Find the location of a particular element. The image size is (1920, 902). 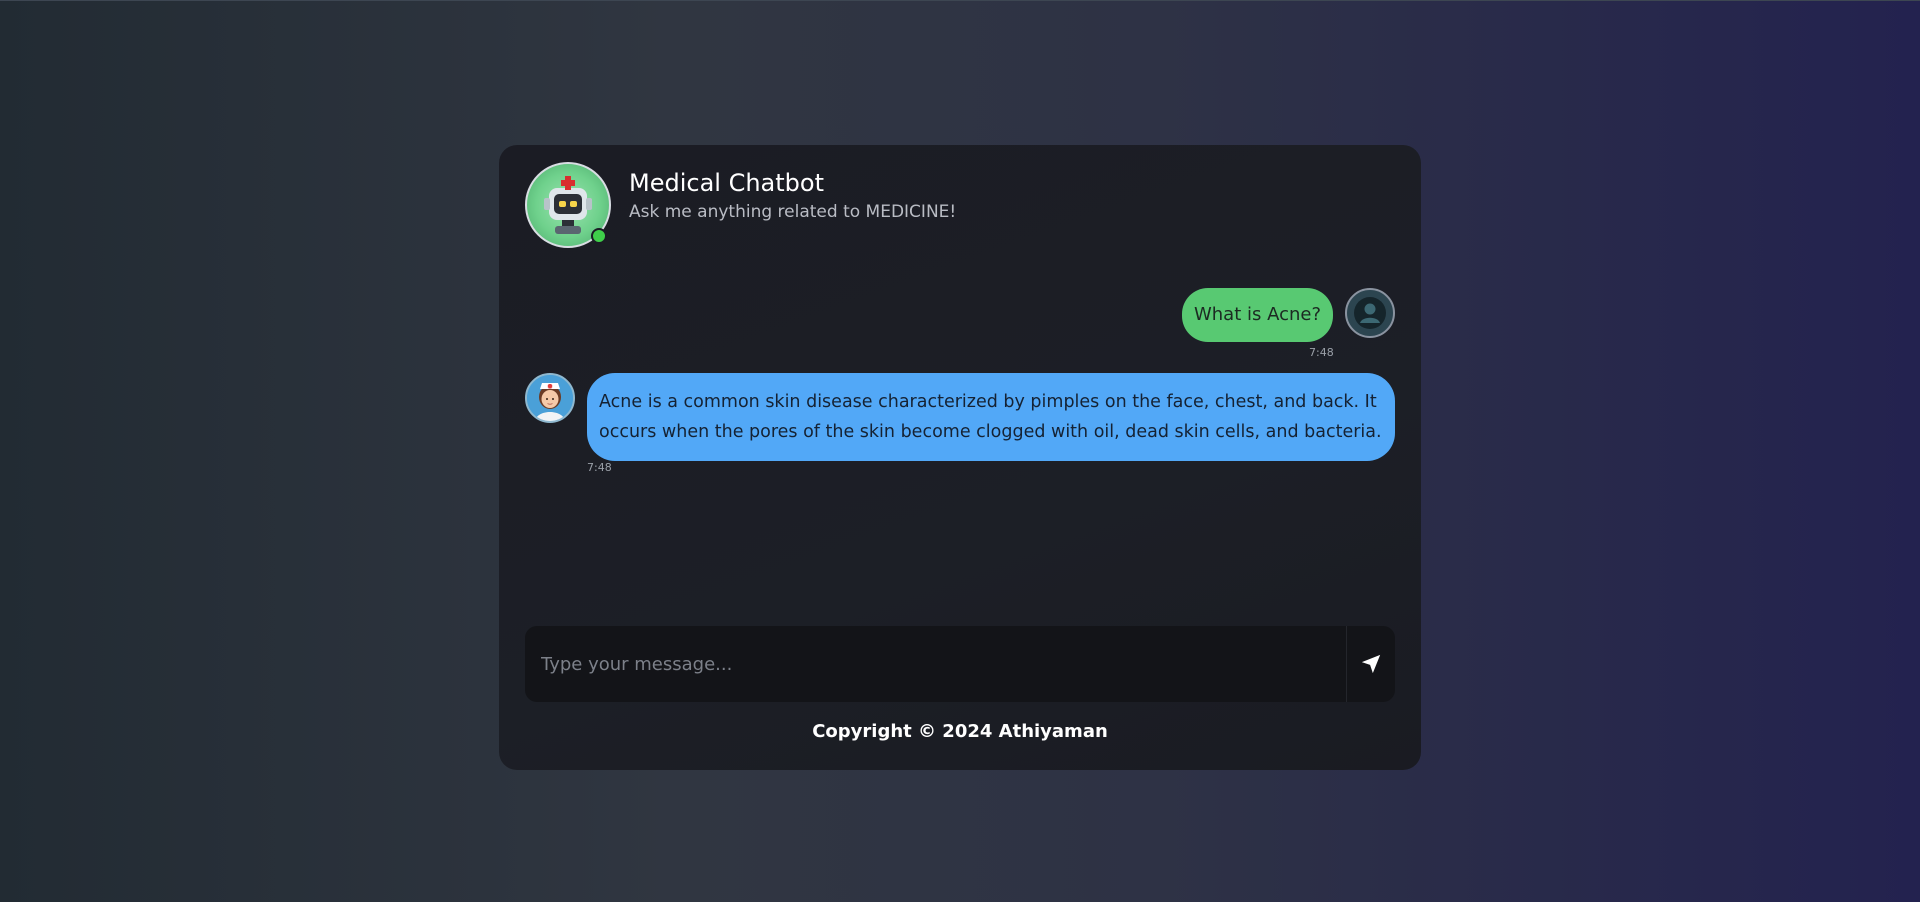

robot-doctor-icon is located at coordinates (568, 205).